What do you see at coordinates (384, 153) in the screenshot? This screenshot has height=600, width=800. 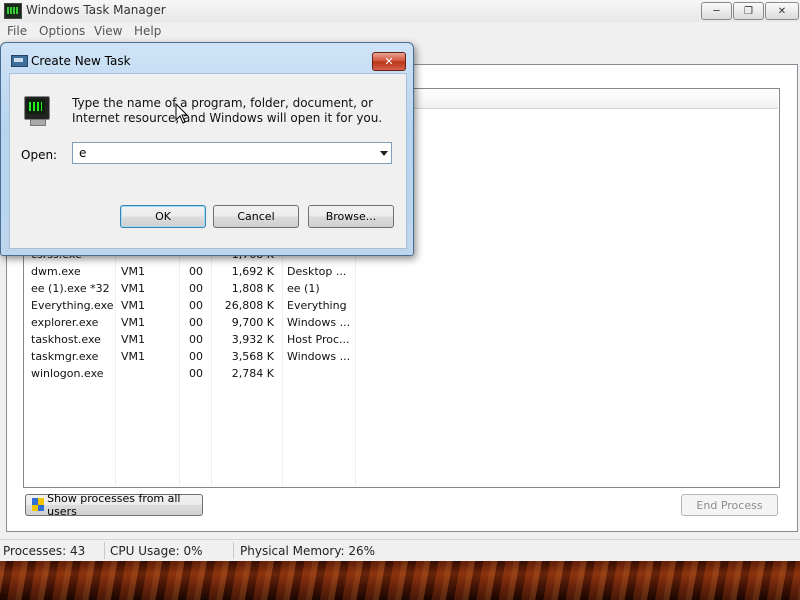 I see `dropdown-arrow-icon` at bounding box center [384, 153].